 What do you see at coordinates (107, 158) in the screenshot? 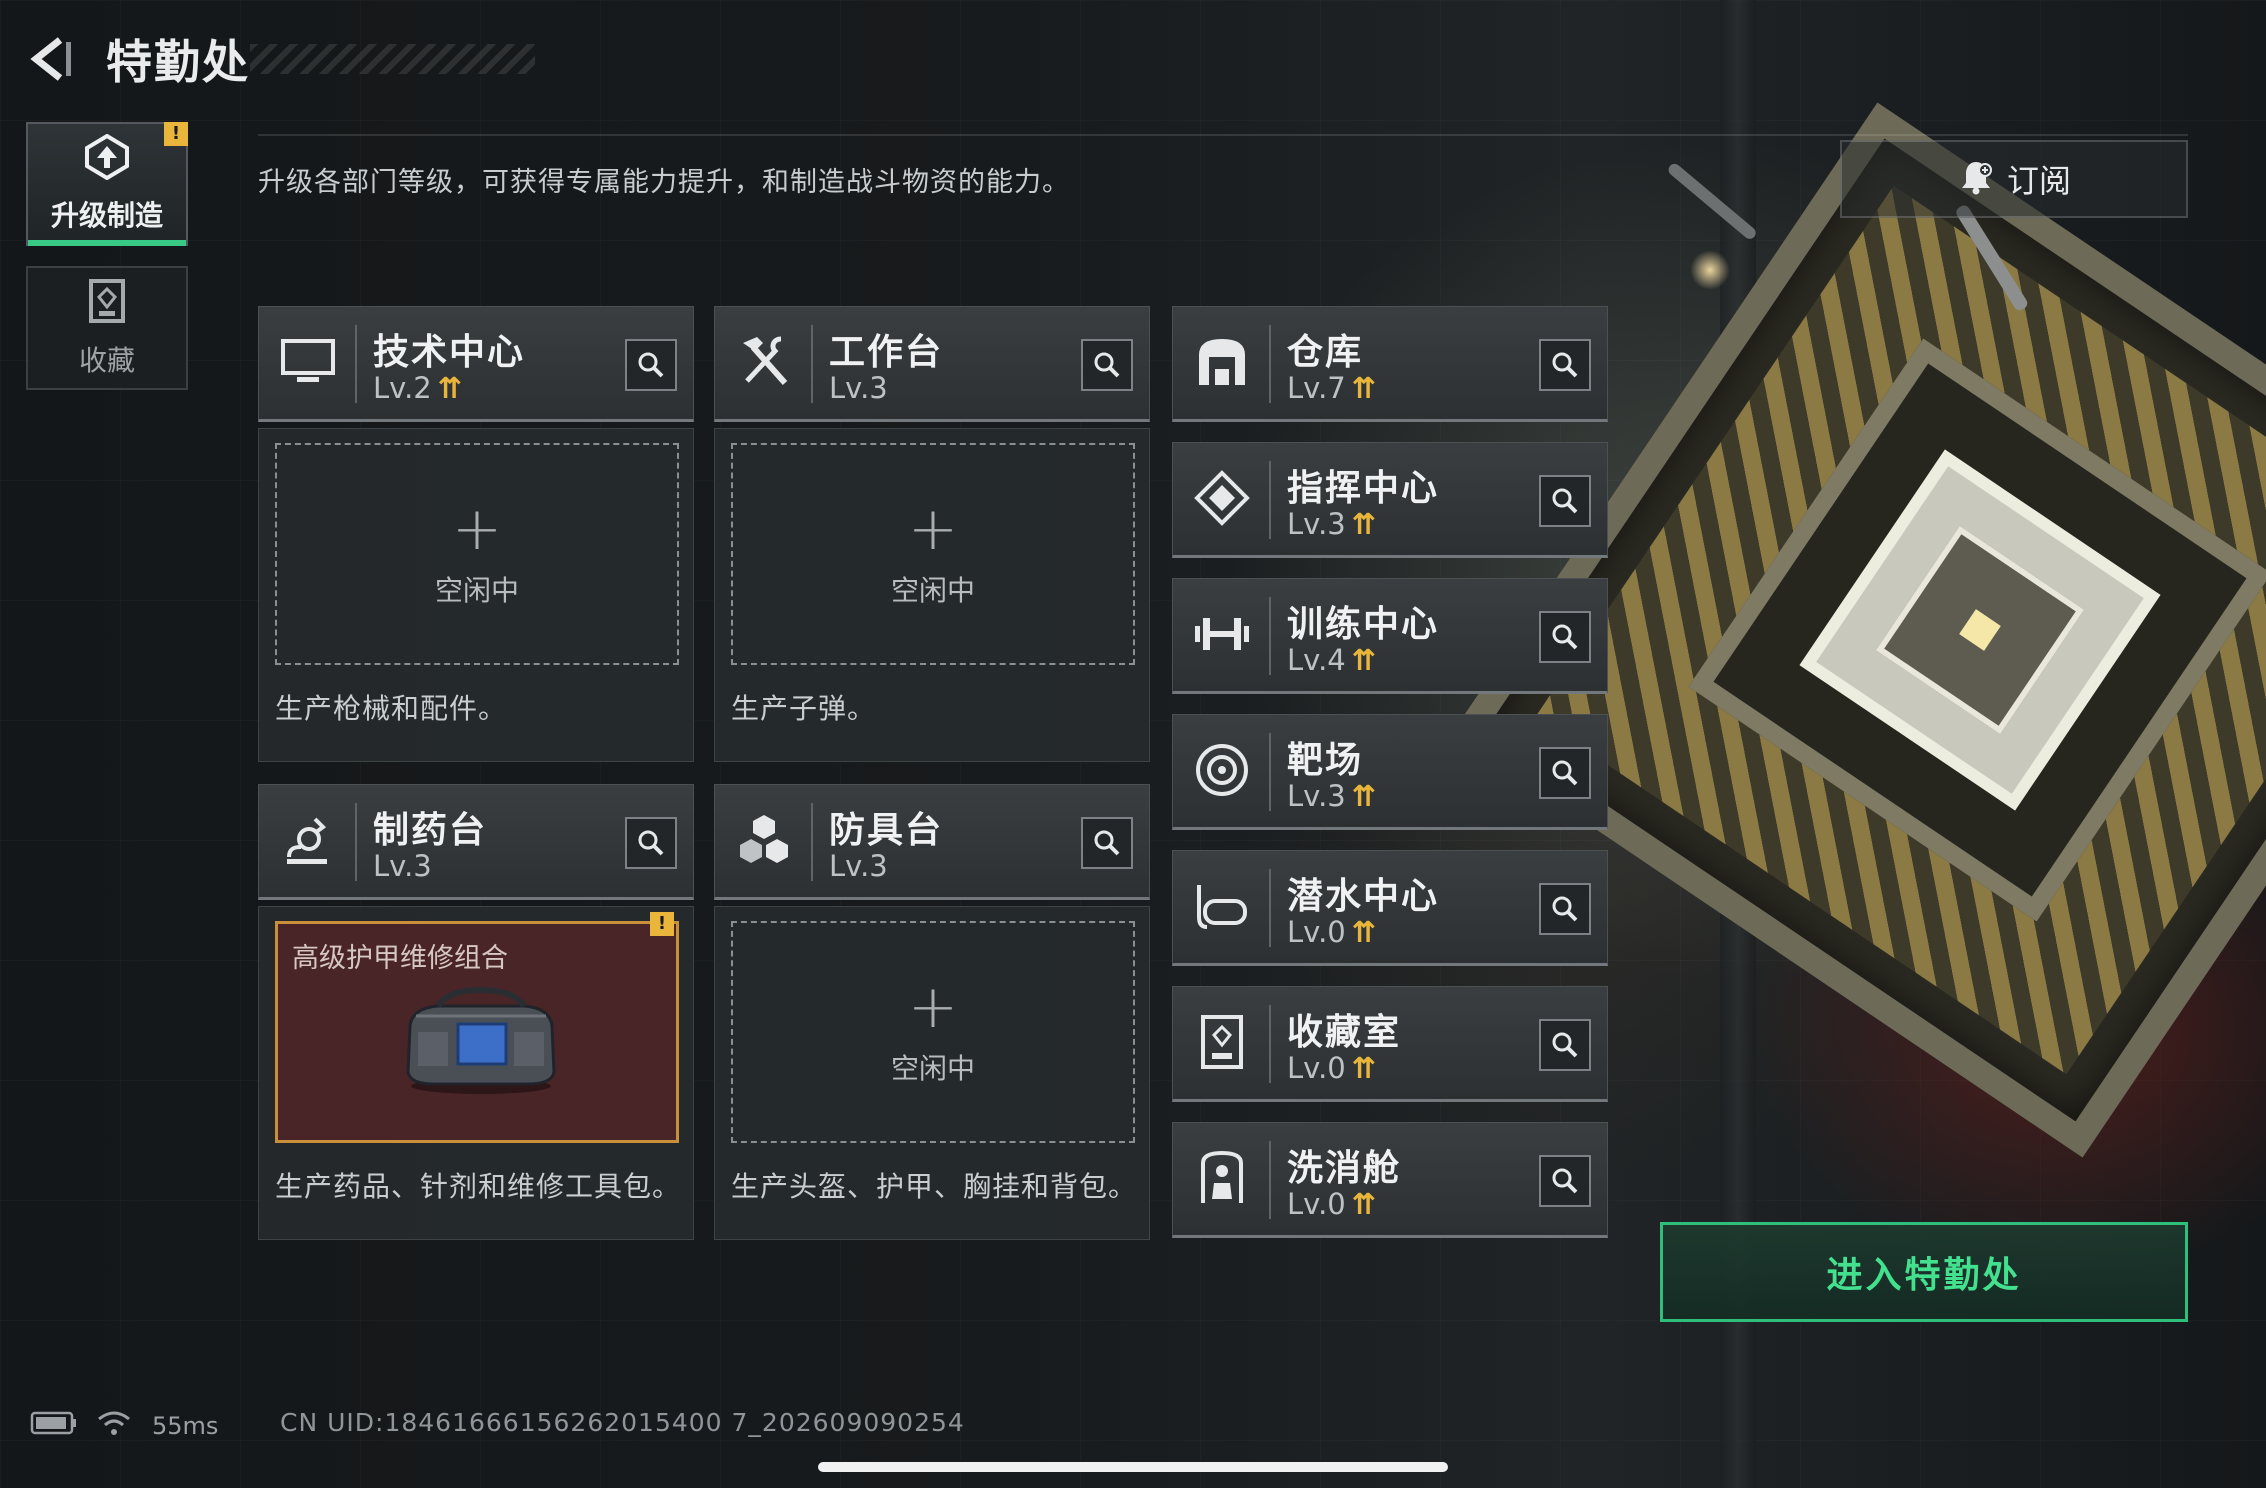
I see `upgrade-icon` at bounding box center [107, 158].